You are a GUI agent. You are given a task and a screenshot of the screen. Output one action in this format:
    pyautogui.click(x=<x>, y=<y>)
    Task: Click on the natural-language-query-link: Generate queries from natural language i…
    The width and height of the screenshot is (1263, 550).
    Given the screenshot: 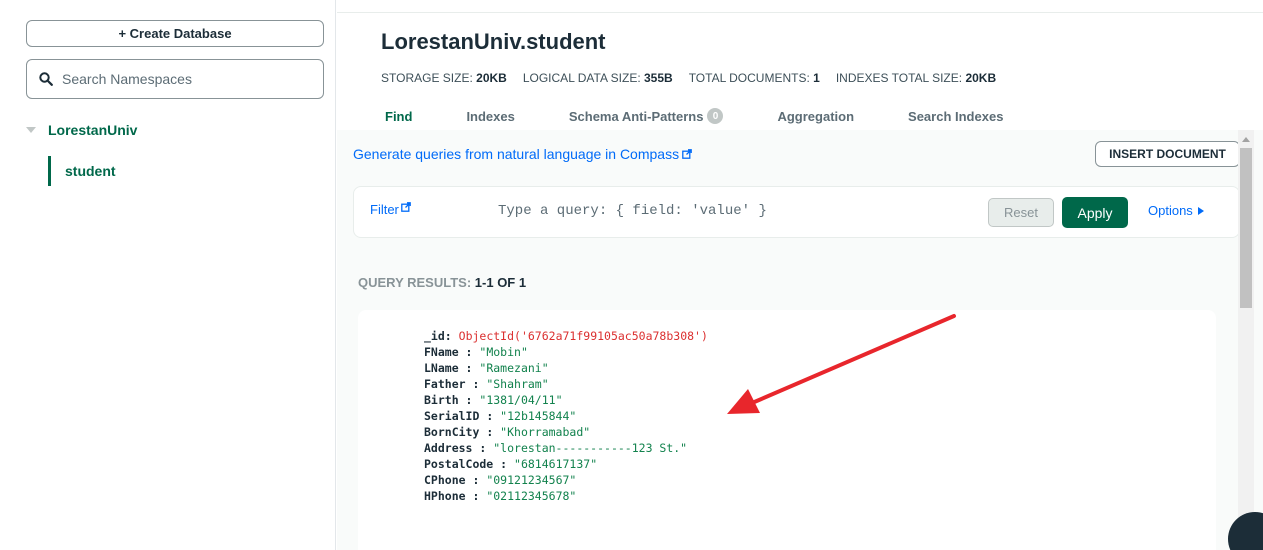 What is the action you would take?
    pyautogui.click(x=522, y=154)
    